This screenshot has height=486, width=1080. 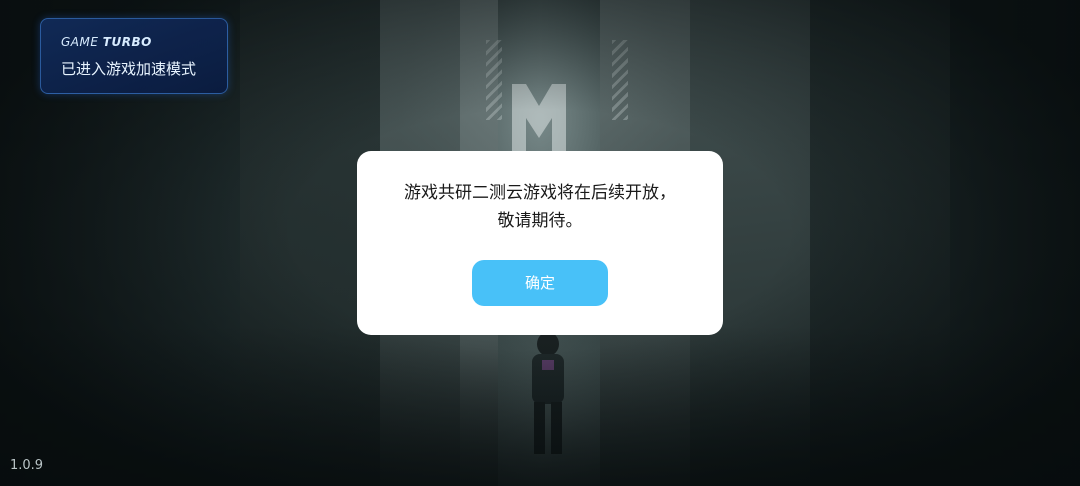 What do you see at coordinates (540, 283) in the screenshot?
I see `confirm-button: 确定` at bounding box center [540, 283].